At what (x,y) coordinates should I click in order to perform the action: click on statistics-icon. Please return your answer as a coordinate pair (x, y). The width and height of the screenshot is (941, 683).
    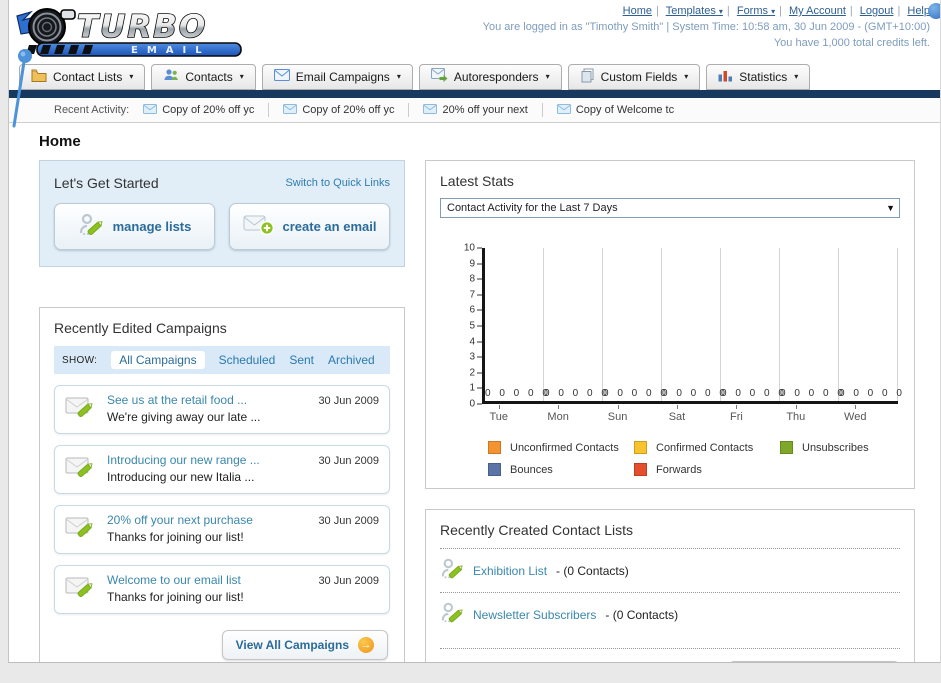
    Looking at the image, I should click on (725, 77).